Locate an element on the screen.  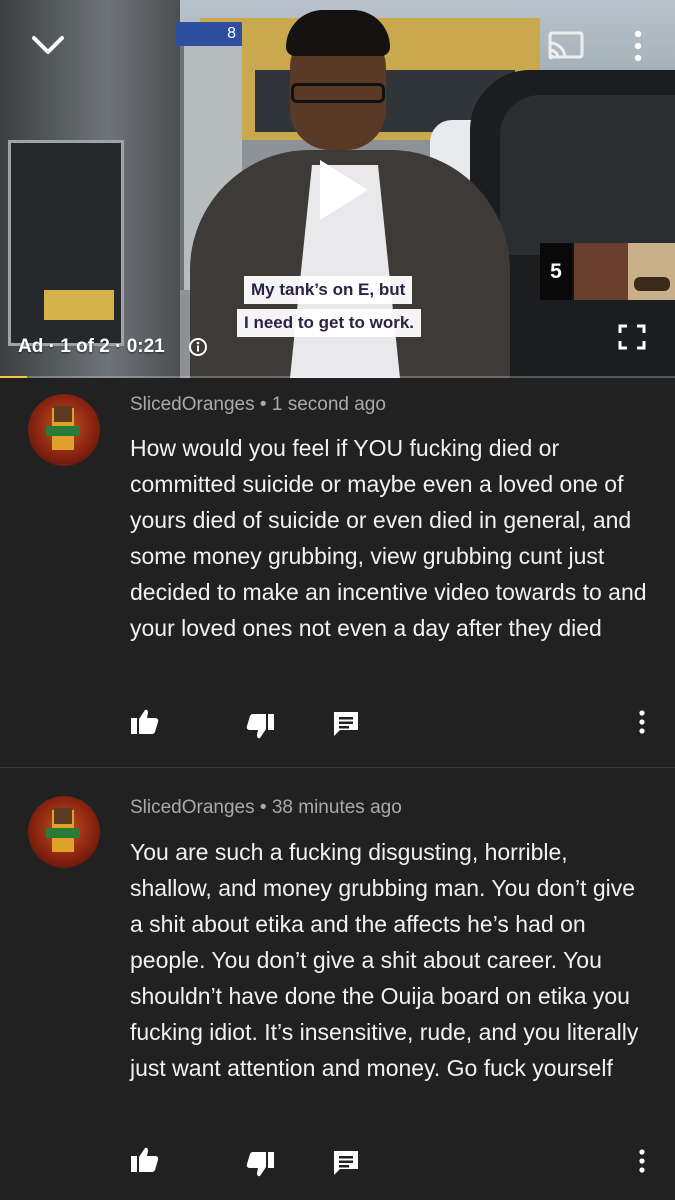
scene-suv-window is located at coordinates (587, 175).